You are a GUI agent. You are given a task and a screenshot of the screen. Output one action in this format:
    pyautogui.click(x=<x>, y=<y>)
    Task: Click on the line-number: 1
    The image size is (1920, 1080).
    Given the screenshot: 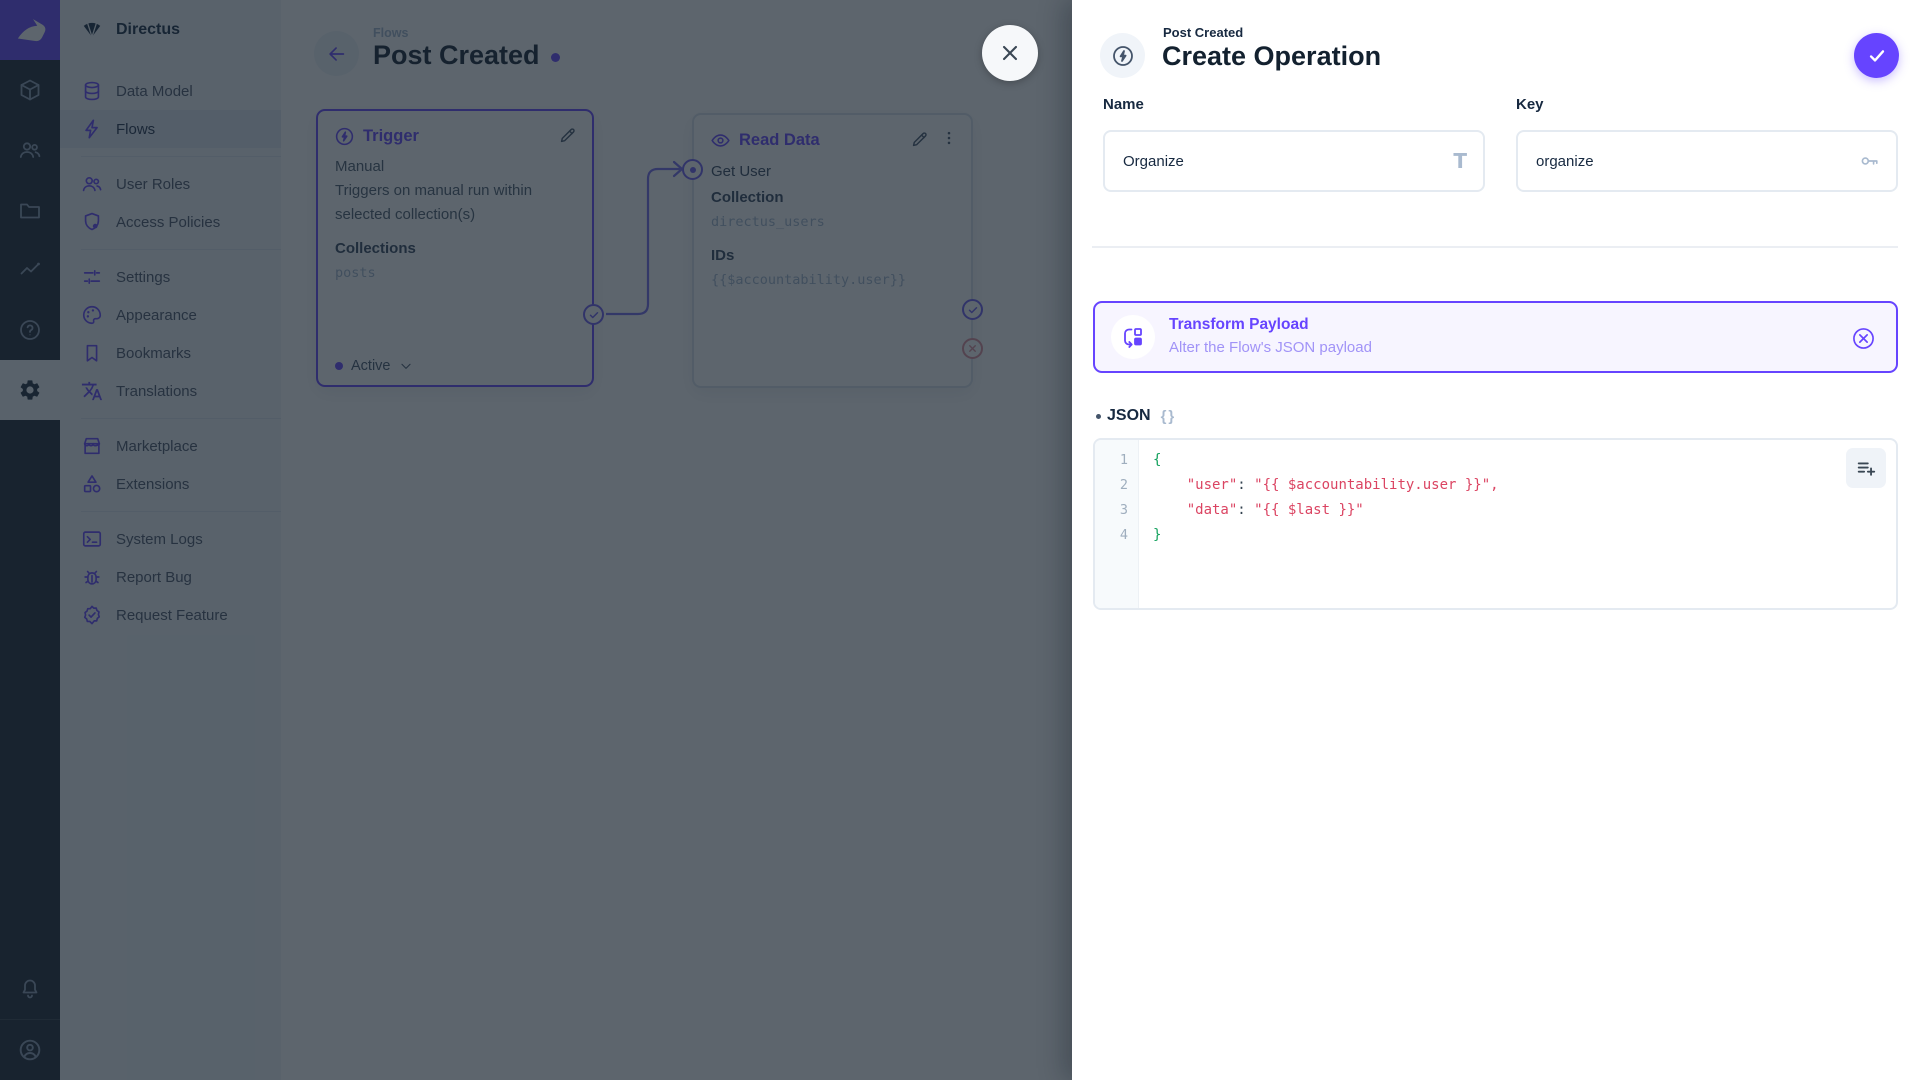 What is the action you would take?
    pyautogui.click(x=1123, y=460)
    